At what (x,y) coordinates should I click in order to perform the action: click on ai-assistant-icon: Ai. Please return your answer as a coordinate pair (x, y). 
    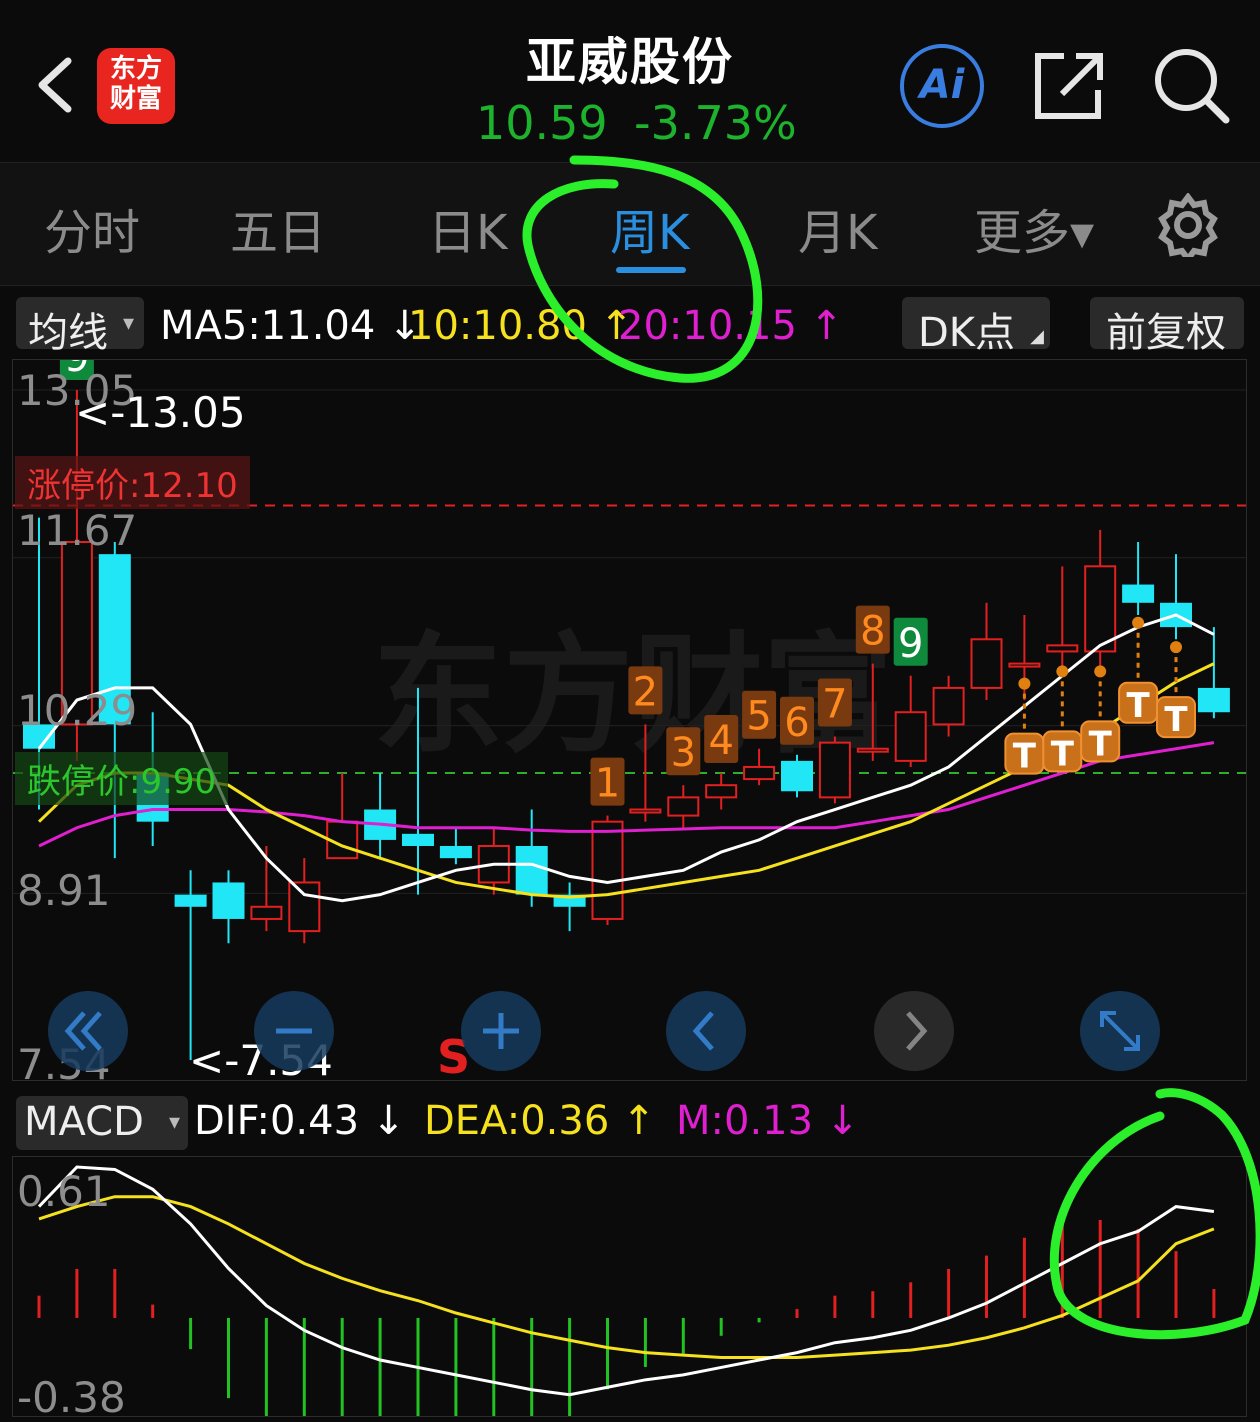
    Looking at the image, I should click on (942, 86).